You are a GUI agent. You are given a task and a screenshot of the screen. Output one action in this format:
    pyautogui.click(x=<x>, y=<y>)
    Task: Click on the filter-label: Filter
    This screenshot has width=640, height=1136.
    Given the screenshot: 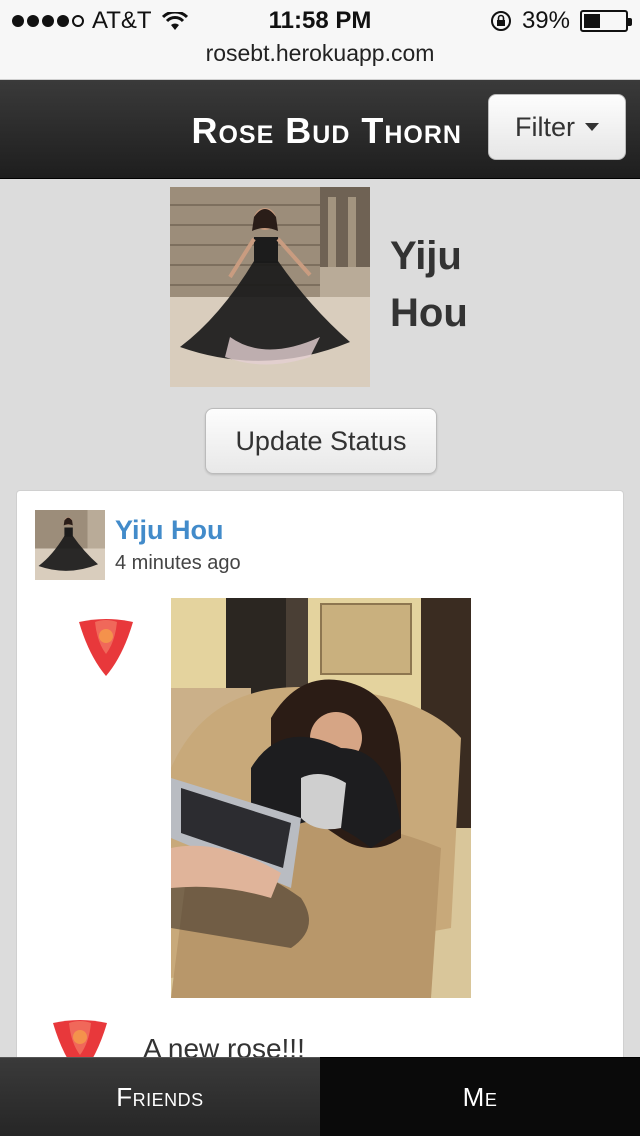 What is the action you would take?
    pyautogui.click(x=545, y=126)
    